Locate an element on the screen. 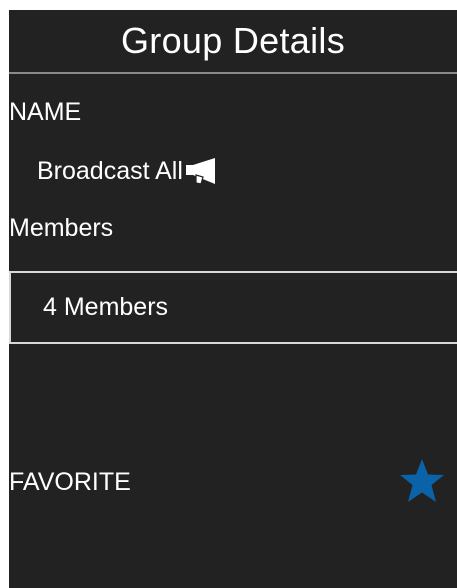 The width and height of the screenshot is (457, 588). header-bar: Group Details is located at coordinates (233, 42).